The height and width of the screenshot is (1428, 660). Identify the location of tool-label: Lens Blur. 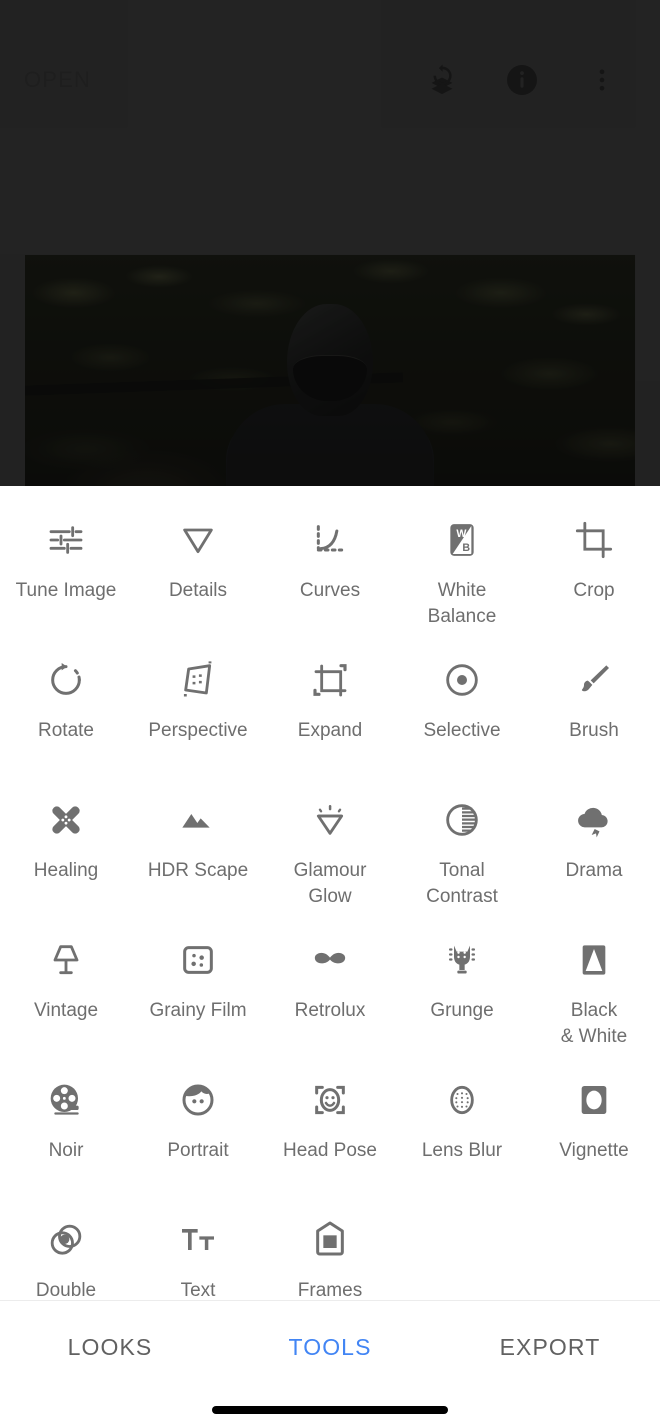
(462, 1150).